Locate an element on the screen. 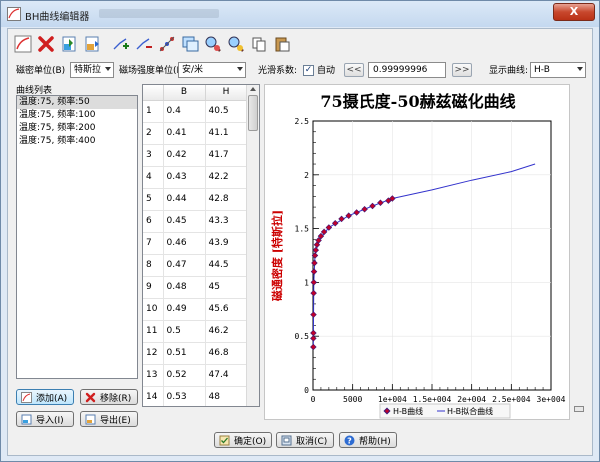  cell-b: 0.48 is located at coordinates (184, 287).